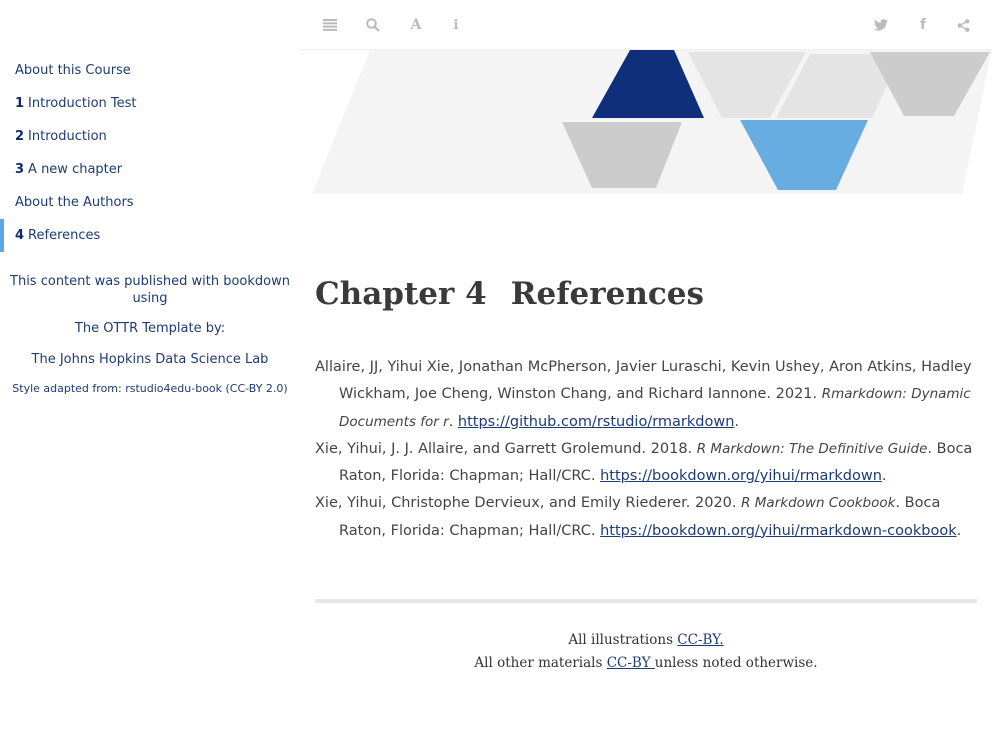  I want to click on toolbar: A i f, so click(646, 25).